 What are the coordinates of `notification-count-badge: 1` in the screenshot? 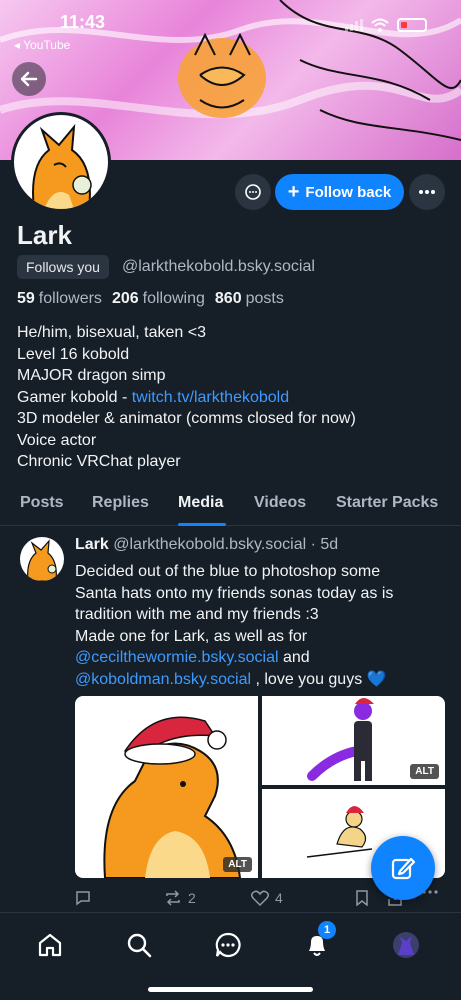 It's located at (327, 930).